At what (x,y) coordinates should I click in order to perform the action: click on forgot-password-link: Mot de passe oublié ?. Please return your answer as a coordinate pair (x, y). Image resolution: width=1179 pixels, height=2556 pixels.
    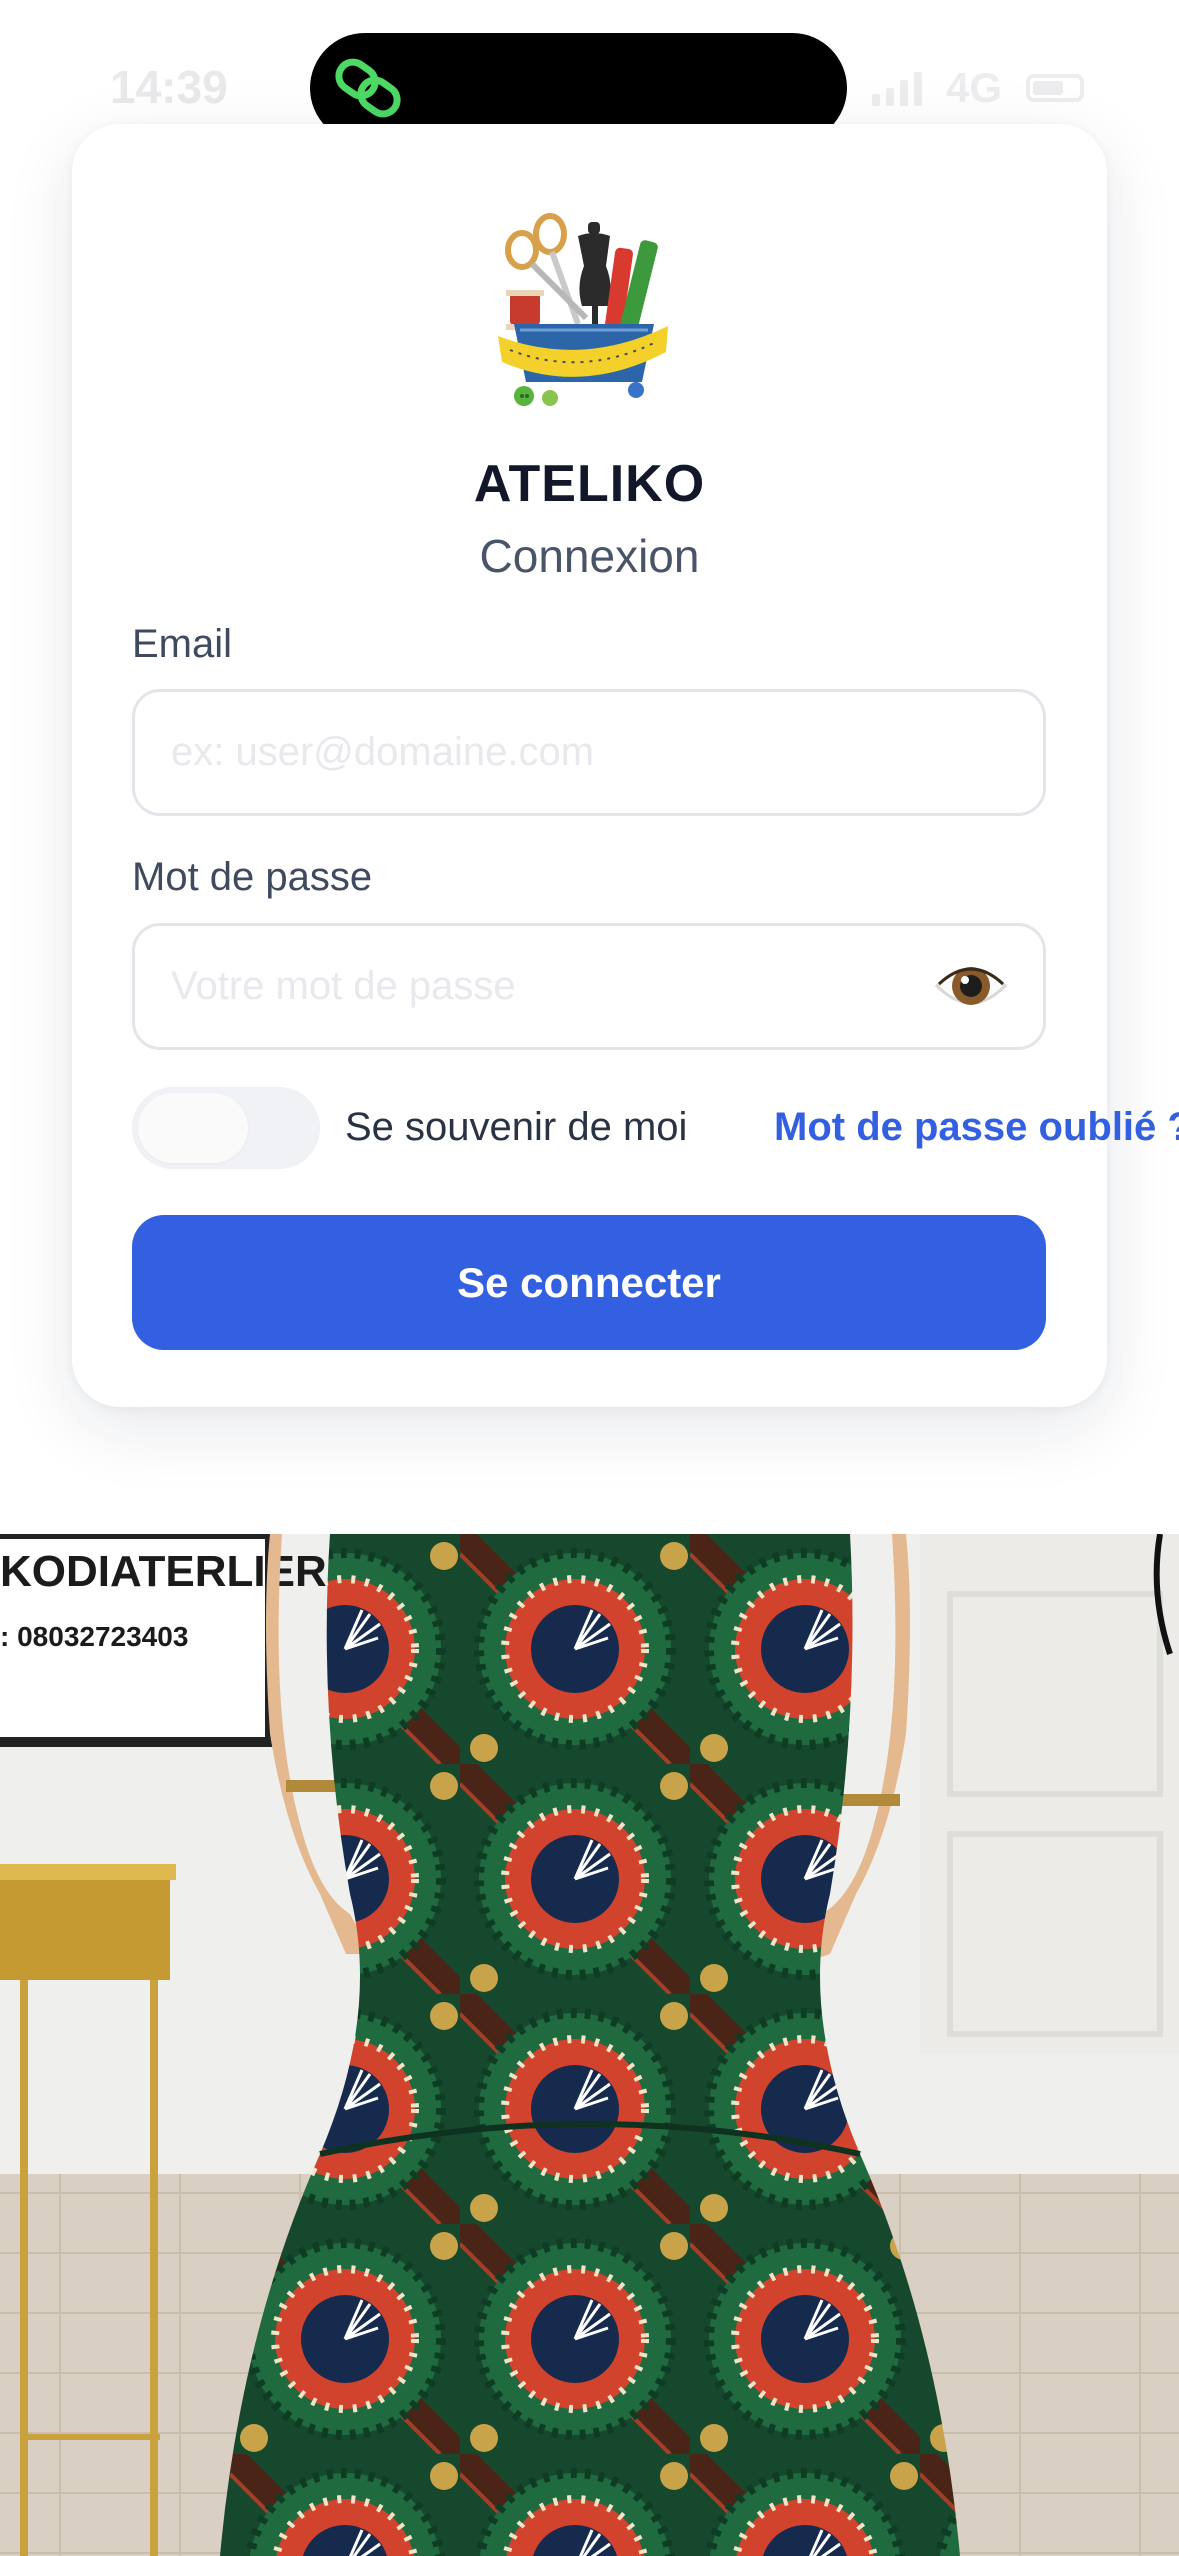
    Looking at the image, I should click on (976, 1127).